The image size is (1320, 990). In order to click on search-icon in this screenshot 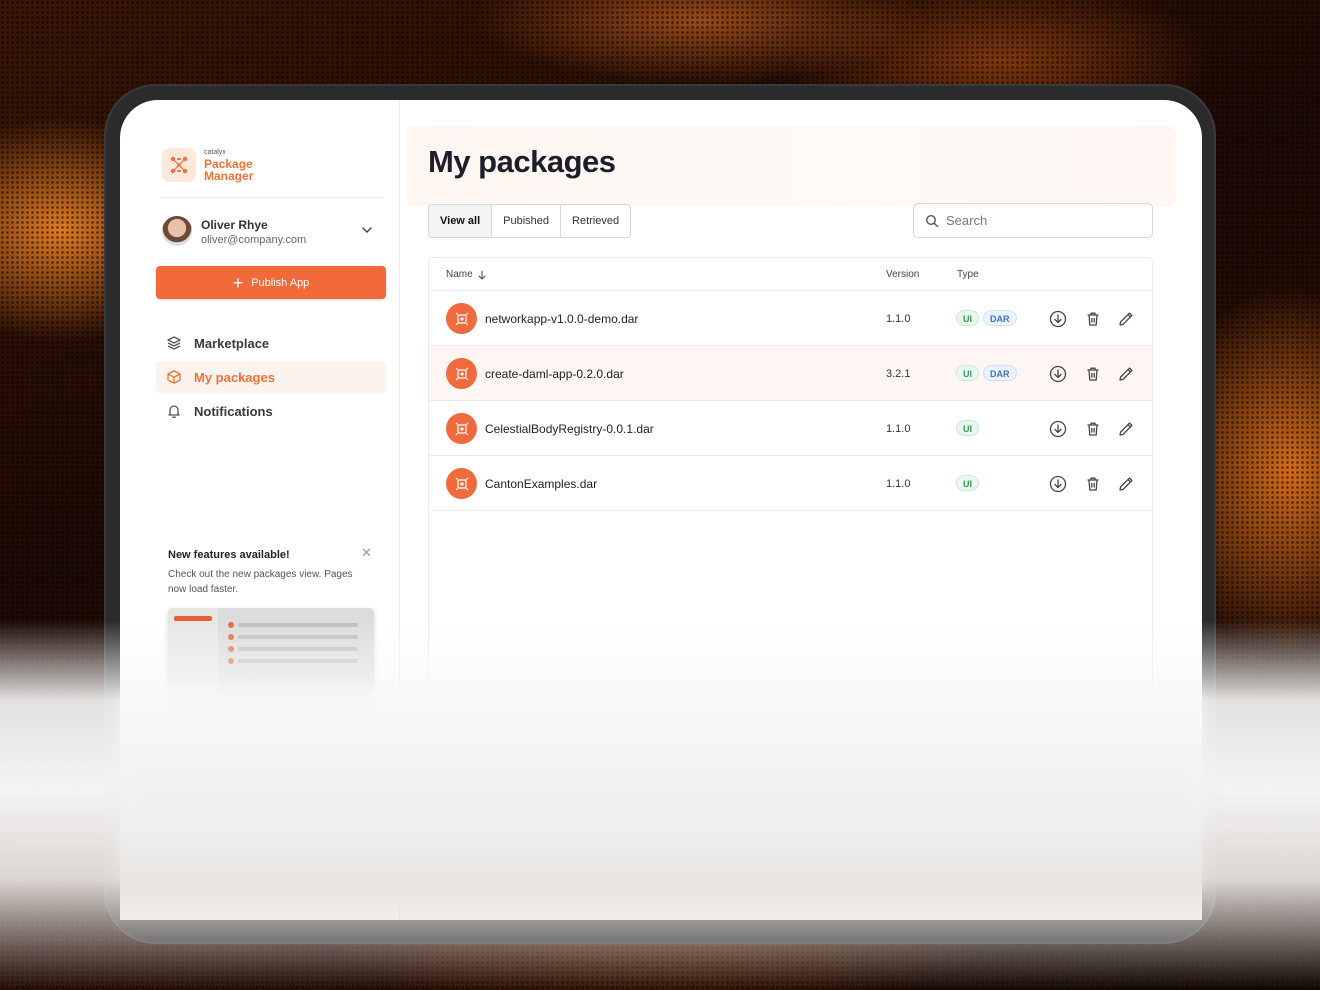, I will do `click(932, 220)`.